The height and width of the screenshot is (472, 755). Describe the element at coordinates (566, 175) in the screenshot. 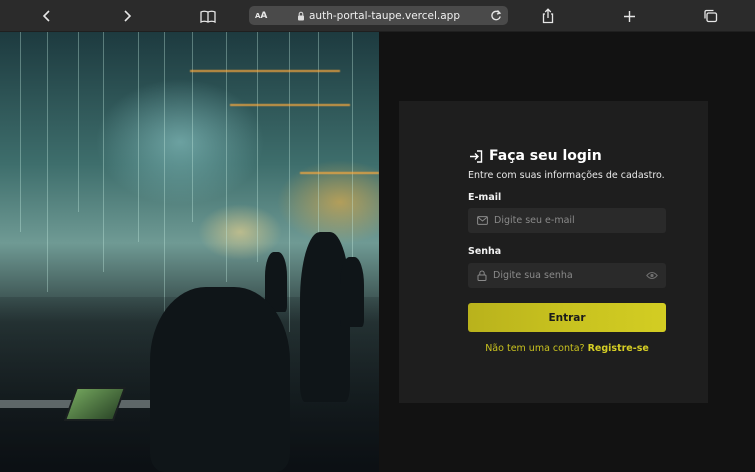

I see `page-subtitle: Entre com suas informações de cadastro.` at that location.